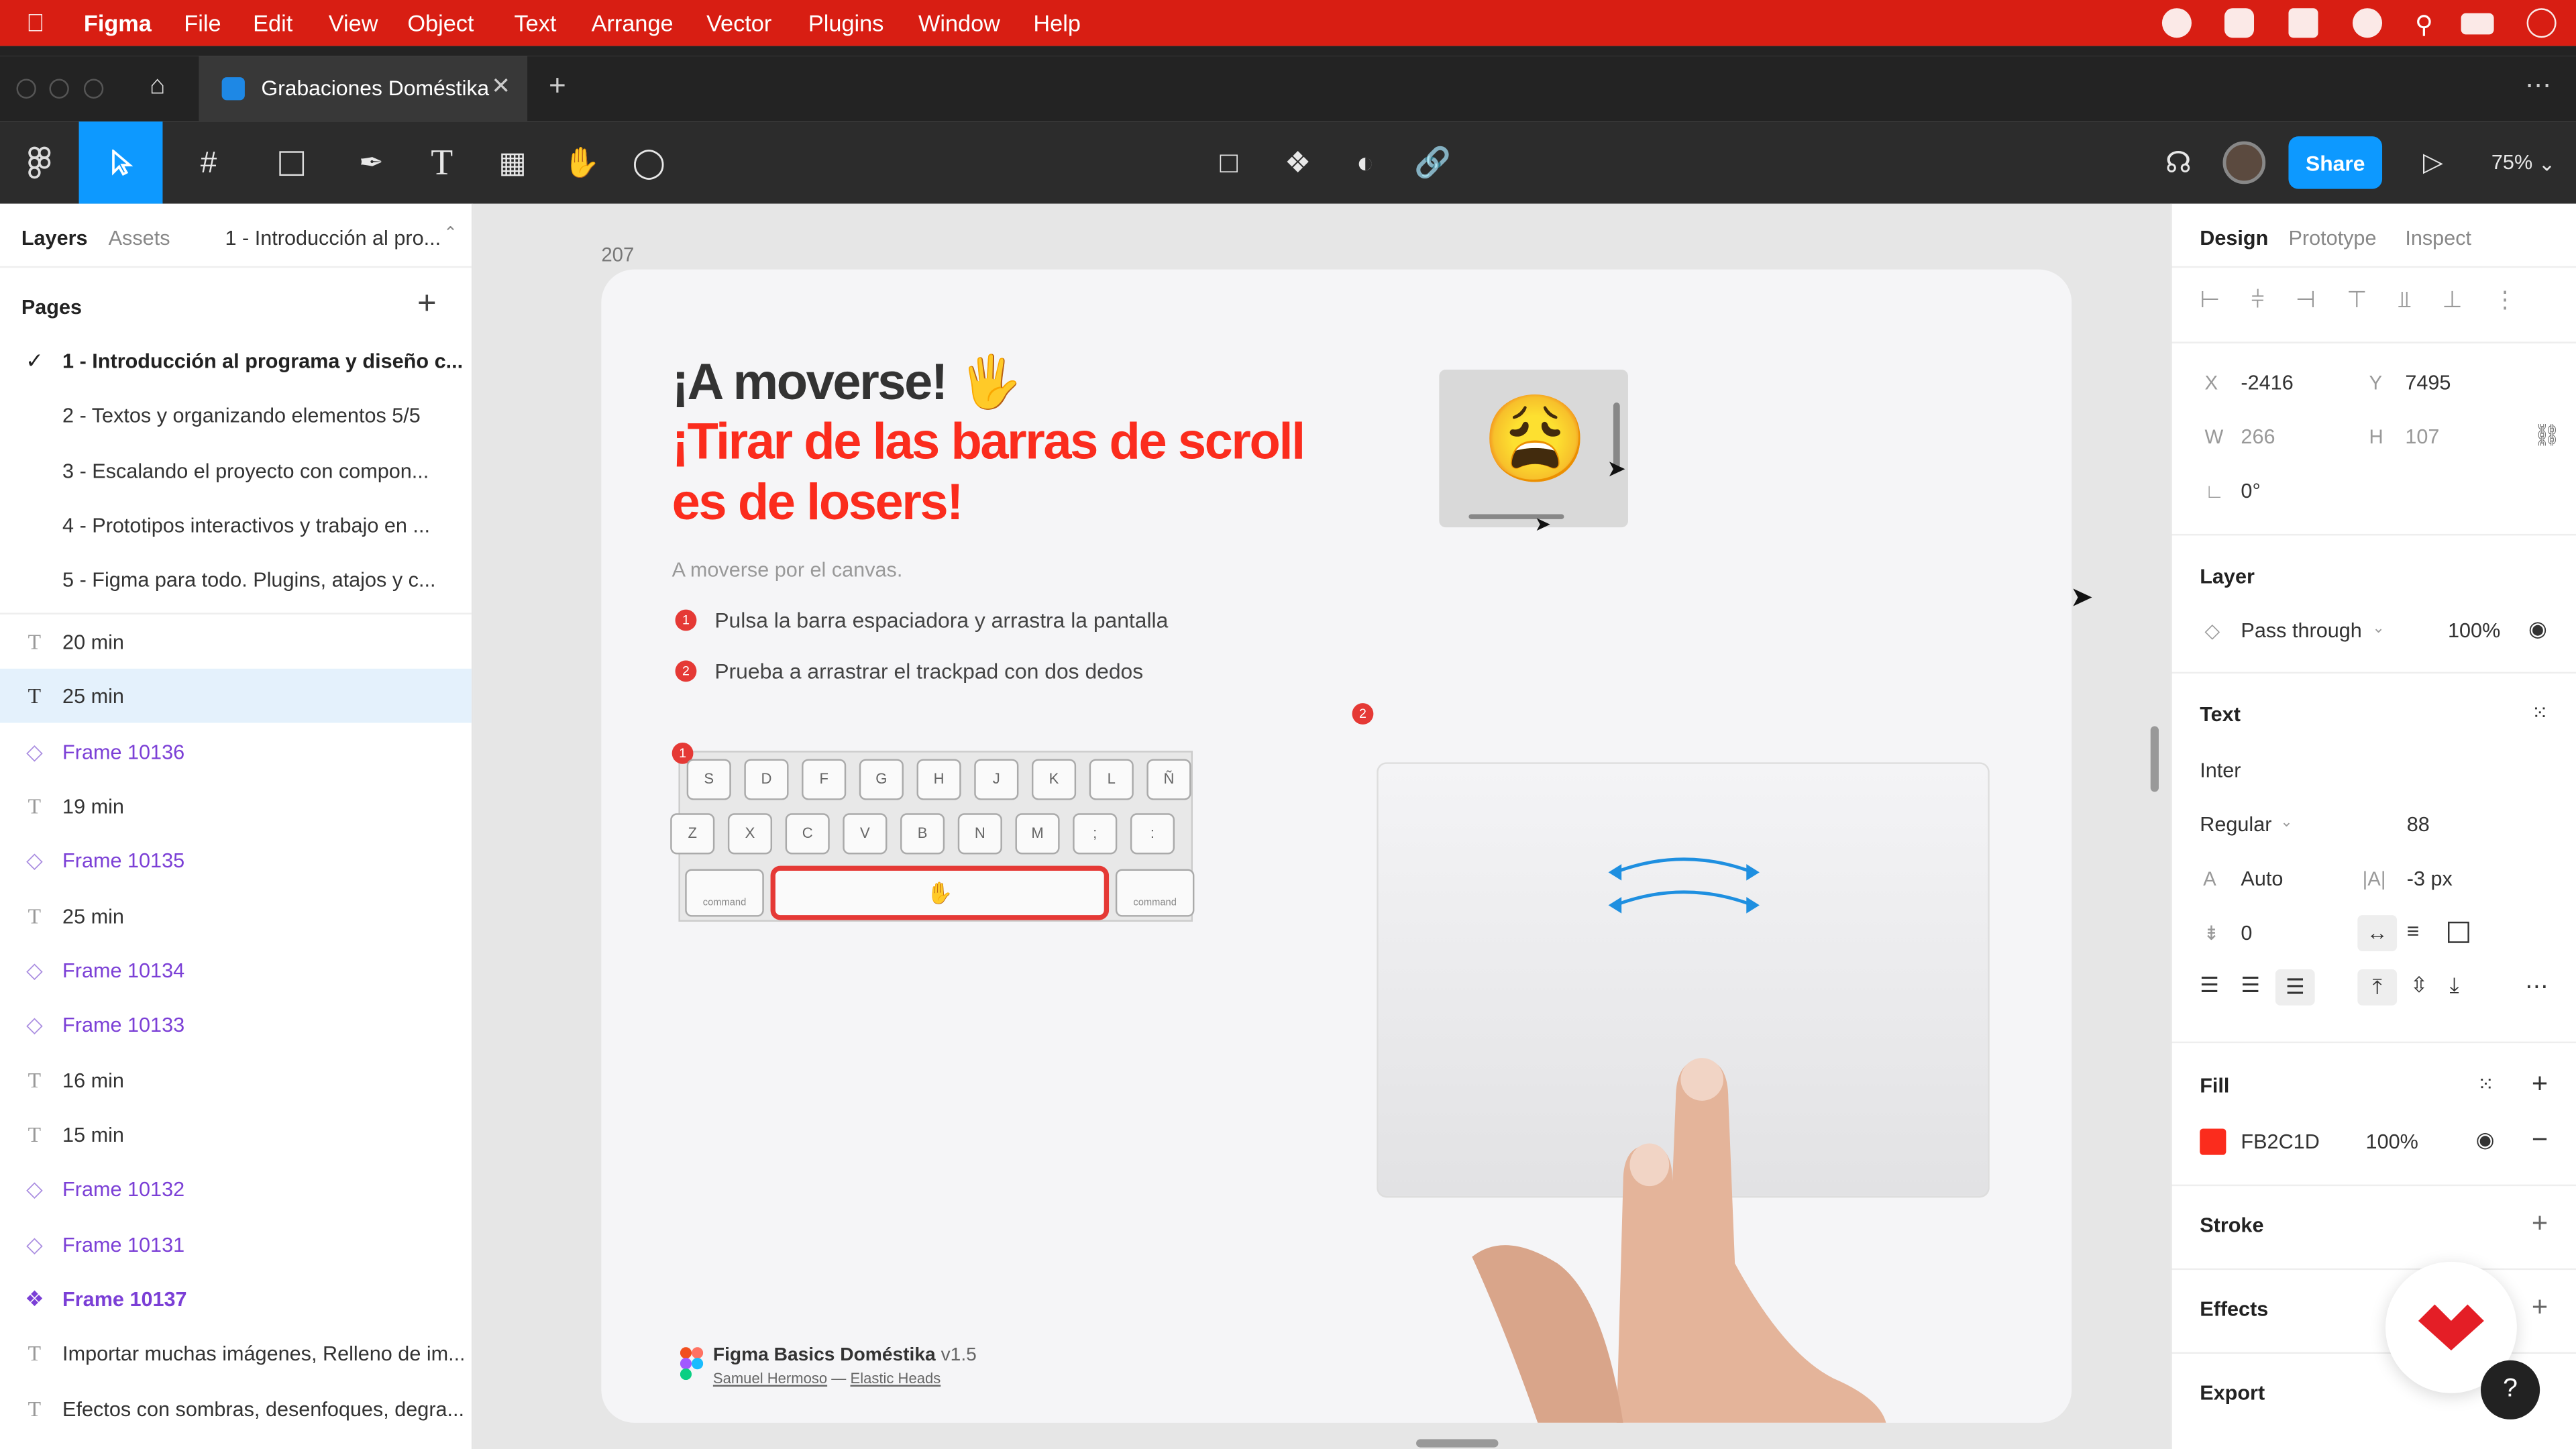 This screenshot has height=1449, width=2576. I want to click on menu-text: Text, so click(536, 23).